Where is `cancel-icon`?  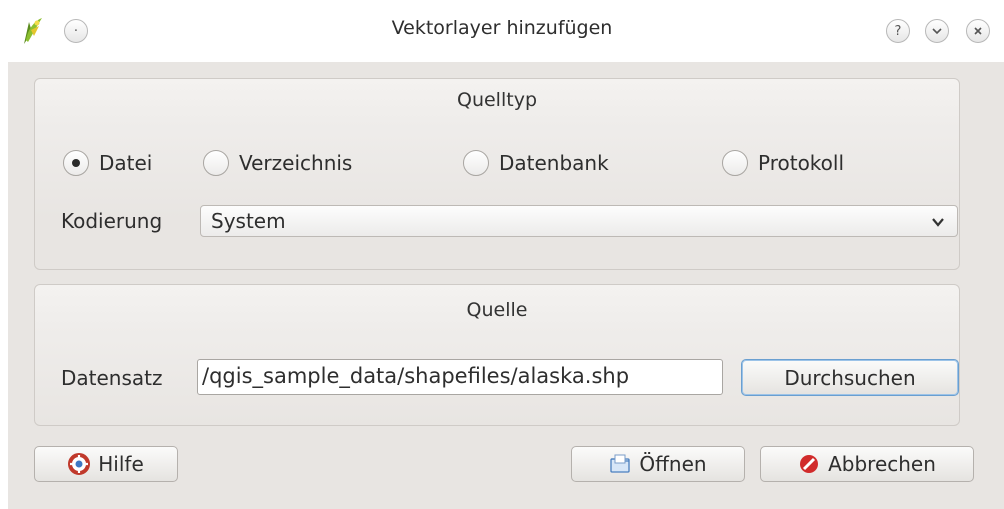
cancel-icon is located at coordinates (809, 464).